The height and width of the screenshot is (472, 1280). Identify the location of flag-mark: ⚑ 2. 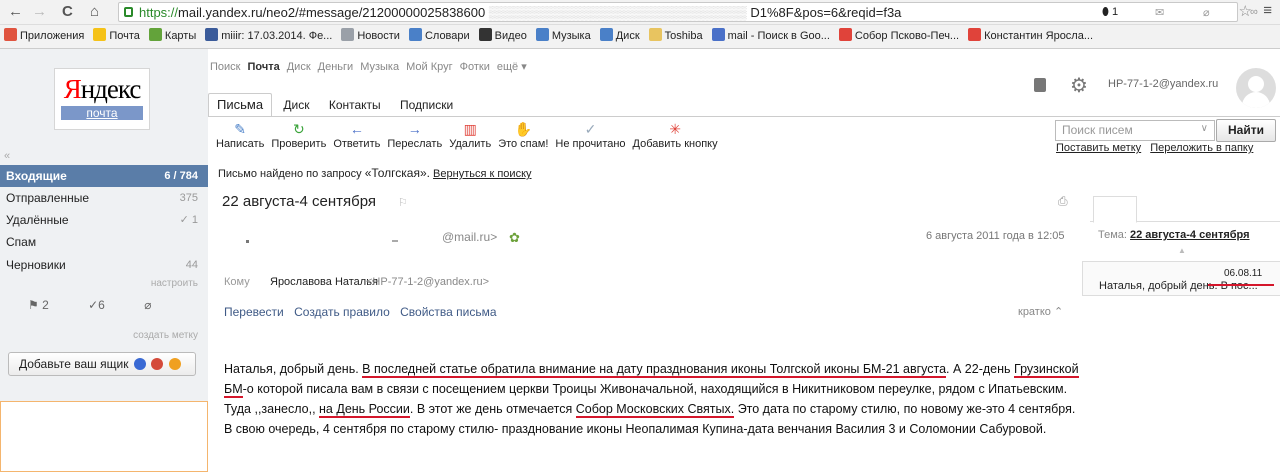
(38, 305).